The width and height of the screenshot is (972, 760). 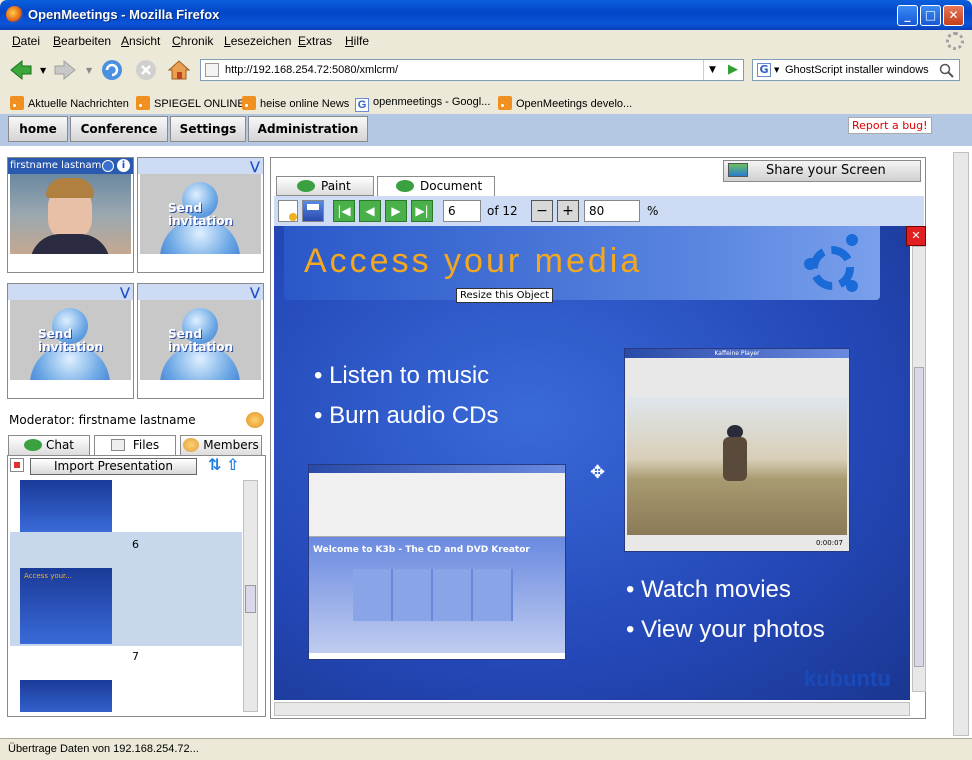 I want to click on engine-dropdown-icon: ▼, so click(x=776, y=70).